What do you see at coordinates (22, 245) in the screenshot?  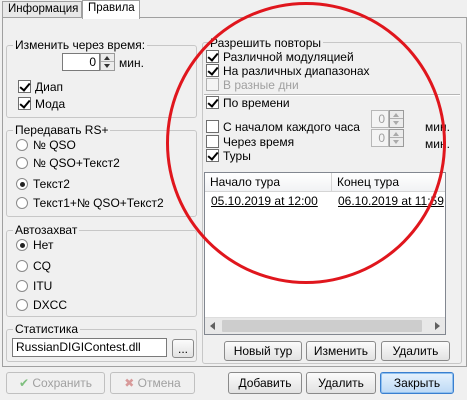 I see `autocapture-none-radio` at bounding box center [22, 245].